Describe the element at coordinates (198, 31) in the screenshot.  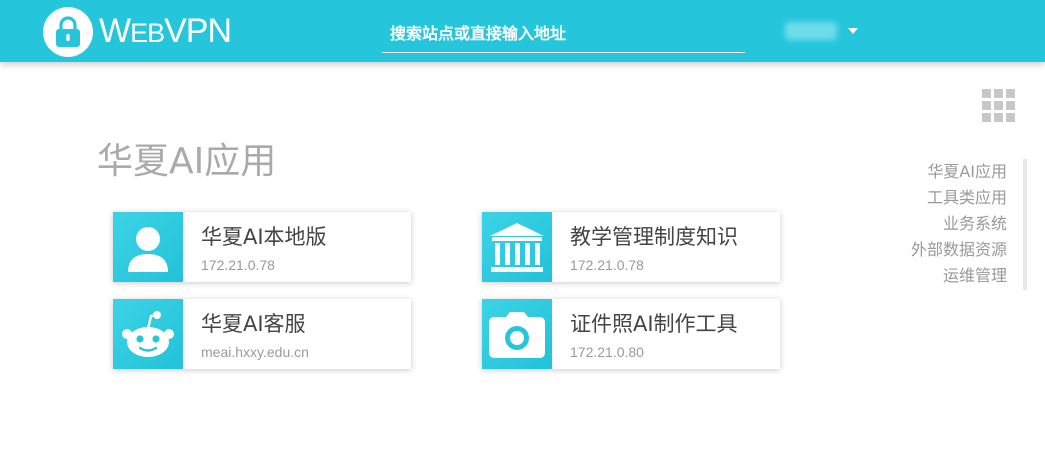
I see `logo-text-suffix: VPN` at that location.